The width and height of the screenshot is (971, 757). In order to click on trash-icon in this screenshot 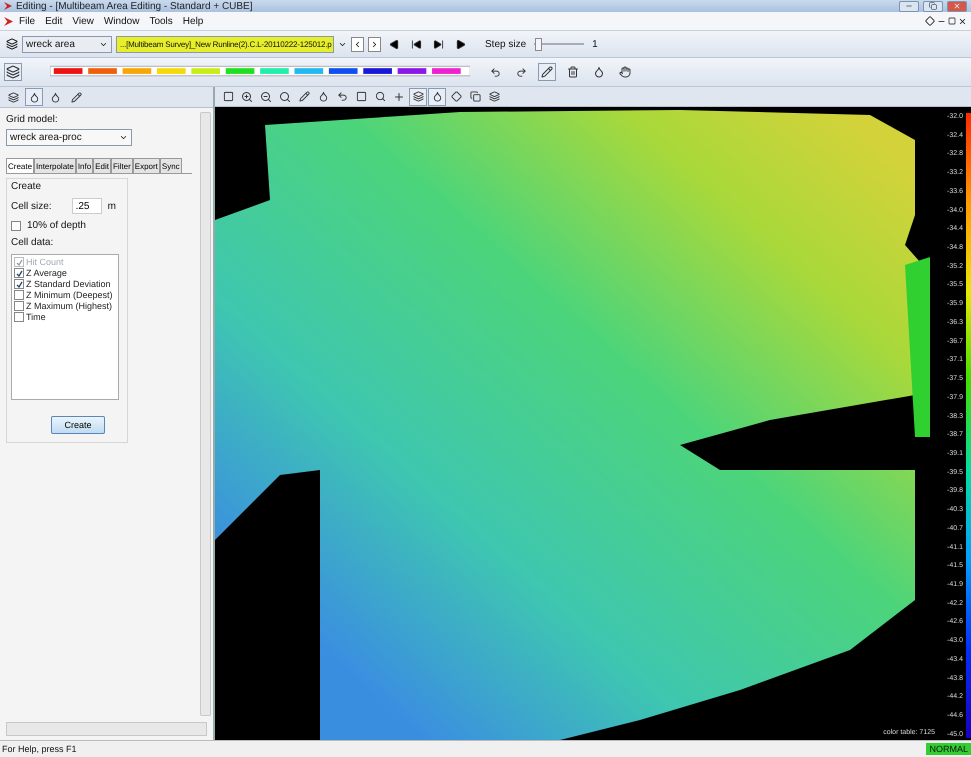, I will do `click(573, 72)`.